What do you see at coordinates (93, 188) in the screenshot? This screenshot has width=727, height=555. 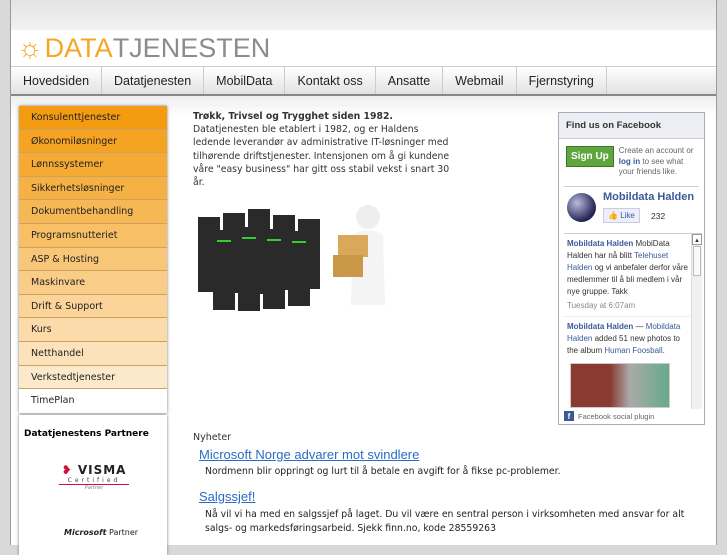 I see `sidebar-item-3: Sikkerhetsløsninger` at bounding box center [93, 188].